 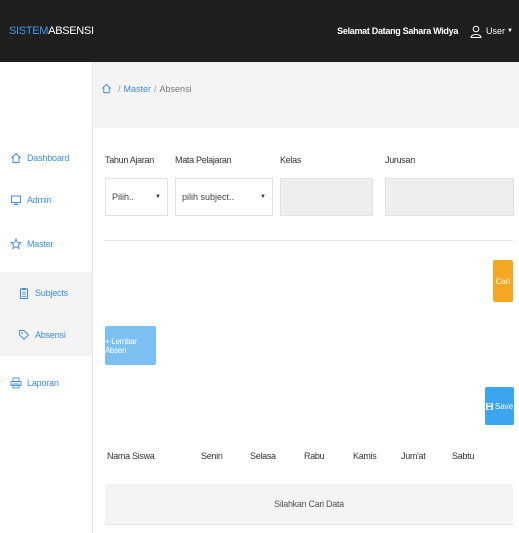 What do you see at coordinates (449, 197) in the screenshot?
I see `jurusan-select` at bounding box center [449, 197].